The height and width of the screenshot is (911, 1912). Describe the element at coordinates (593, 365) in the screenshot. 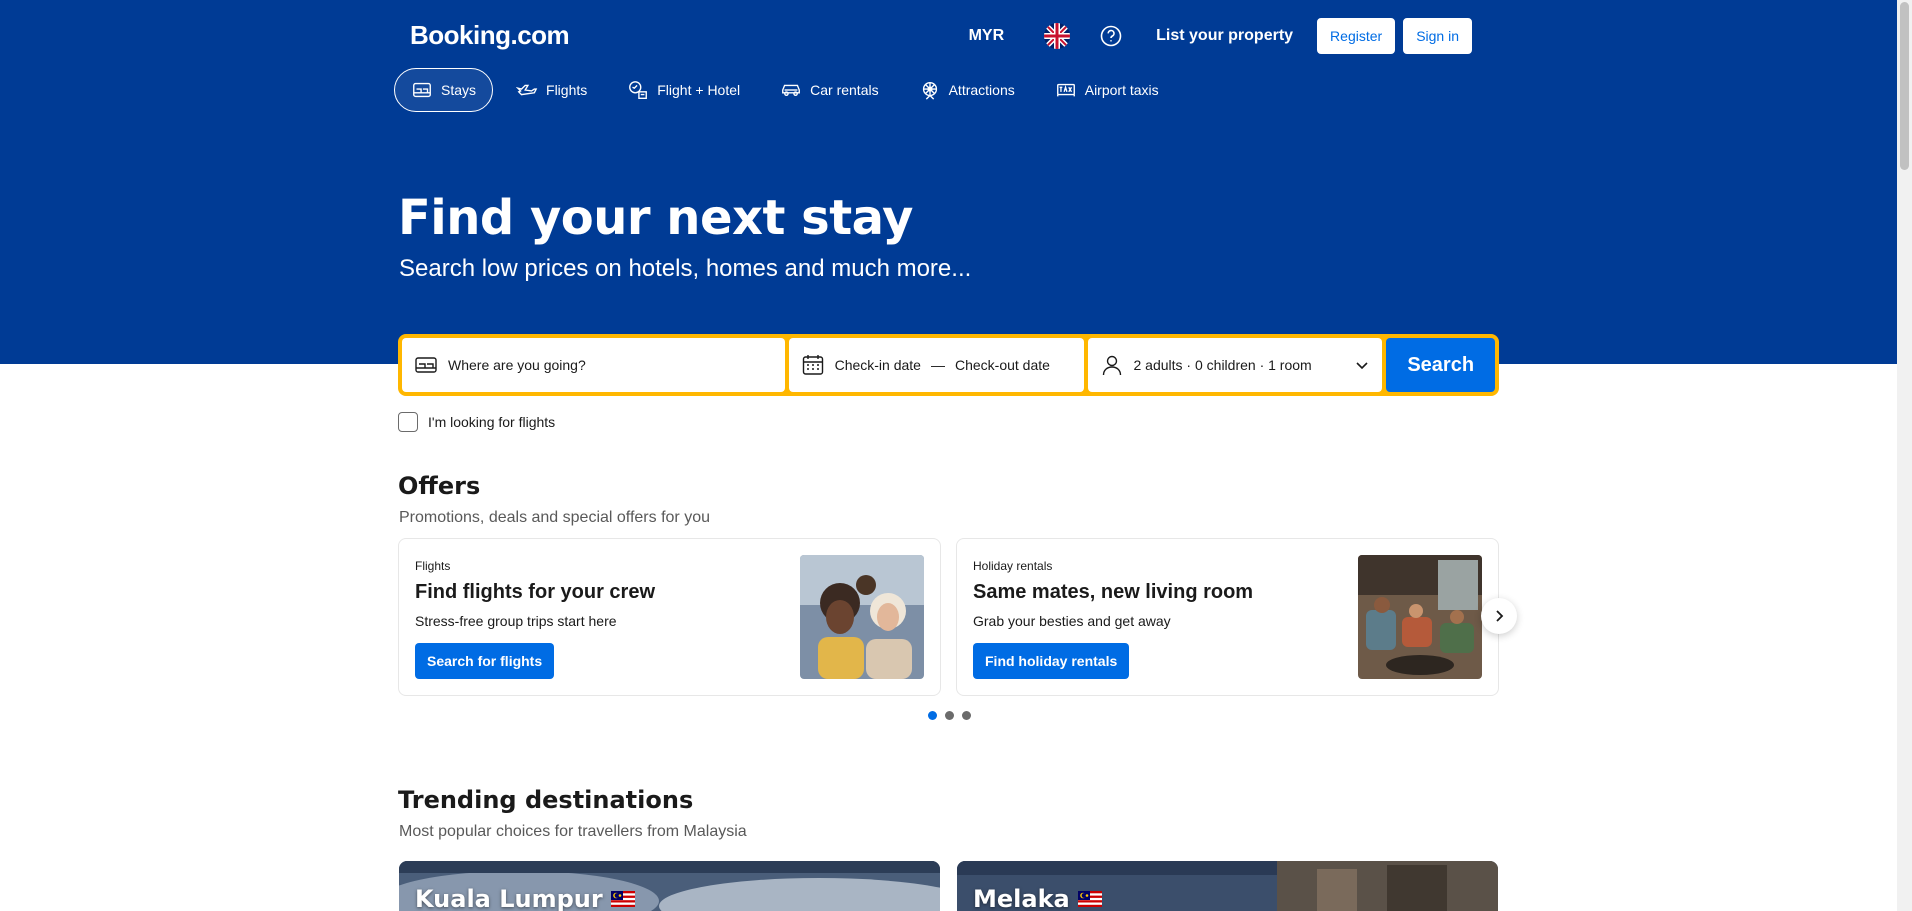

I see `destination-input: Where are you going?` at that location.